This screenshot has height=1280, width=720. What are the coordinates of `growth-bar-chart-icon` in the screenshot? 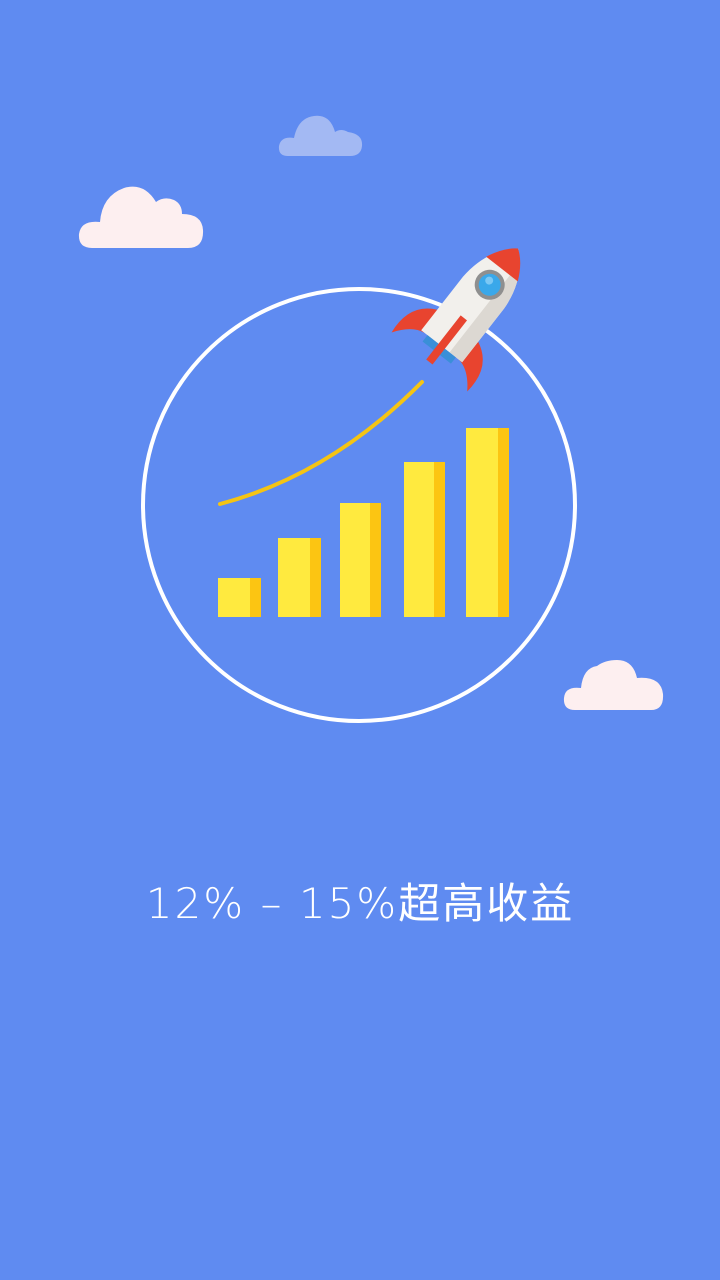 It's located at (363, 522).